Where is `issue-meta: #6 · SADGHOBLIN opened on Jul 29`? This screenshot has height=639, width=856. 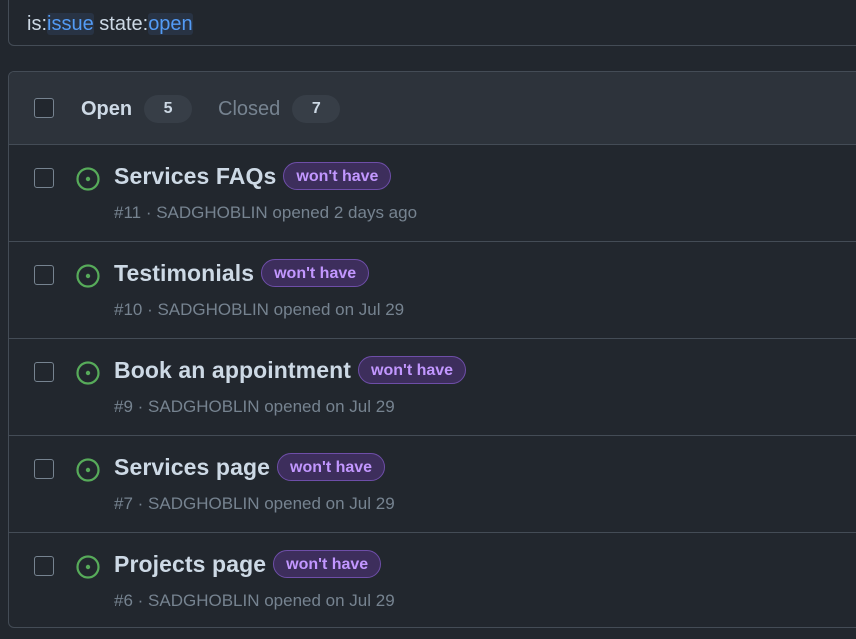 issue-meta: #6 · SADGHOBLIN opened on Jul 29 is located at coordinates (254, 600).